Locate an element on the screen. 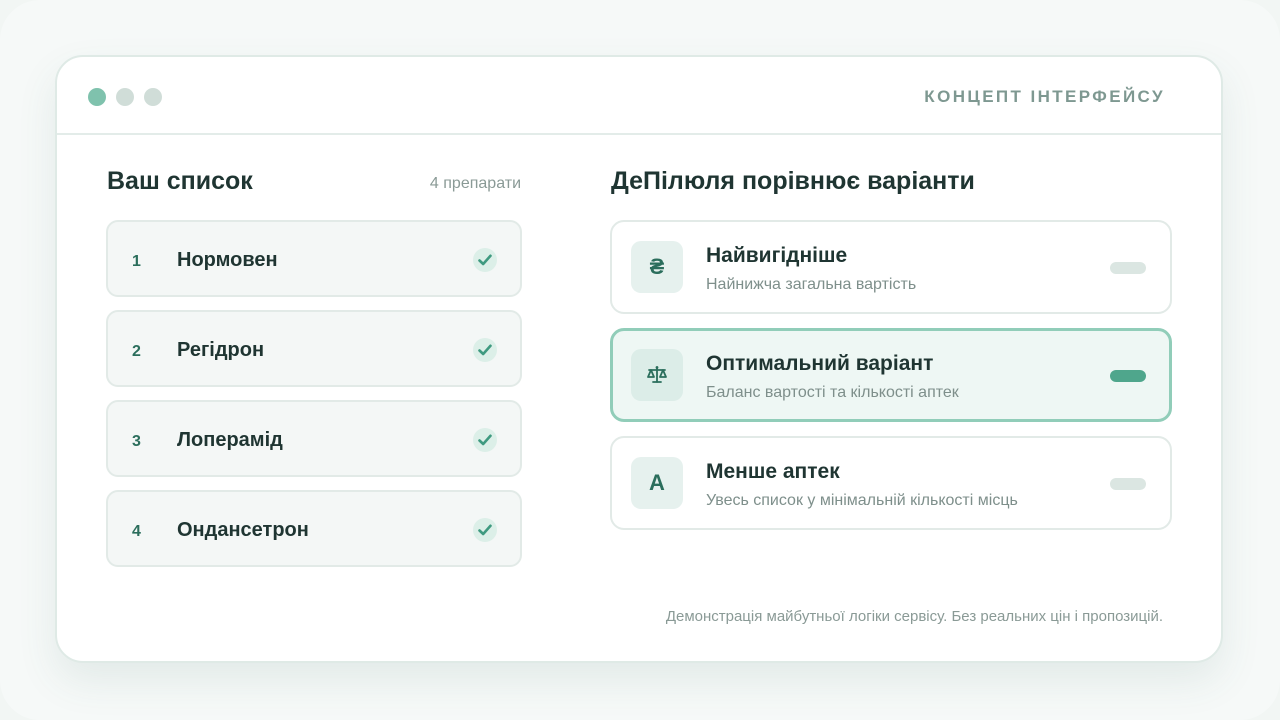  drug-item: 3 Лоперамід is located at coordinates (314, 438).